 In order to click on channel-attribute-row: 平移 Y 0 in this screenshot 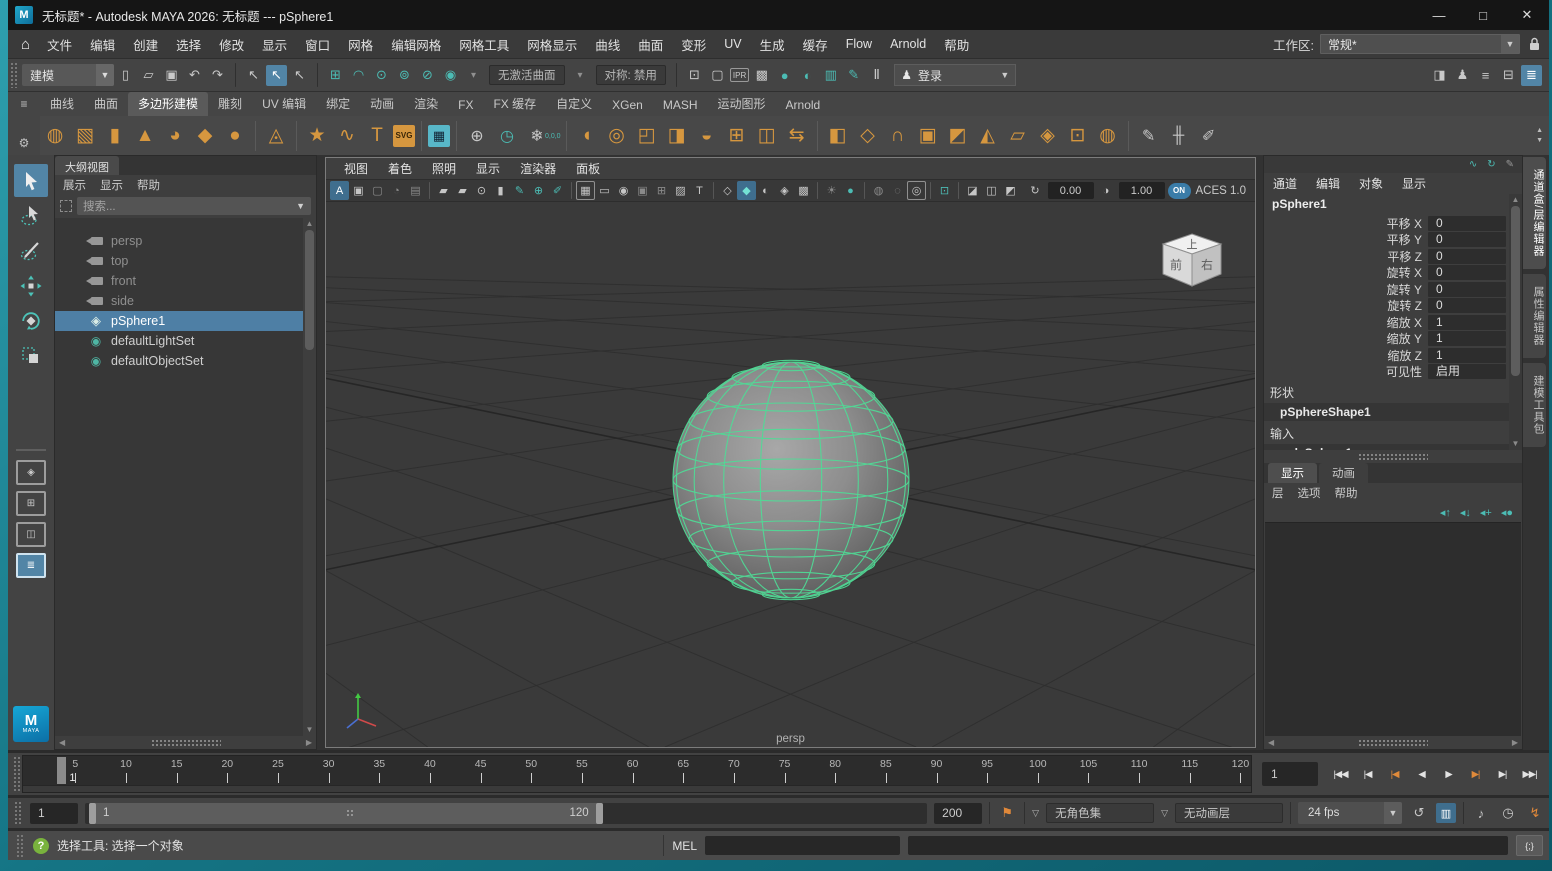, I will do `click(1386, 240)`.